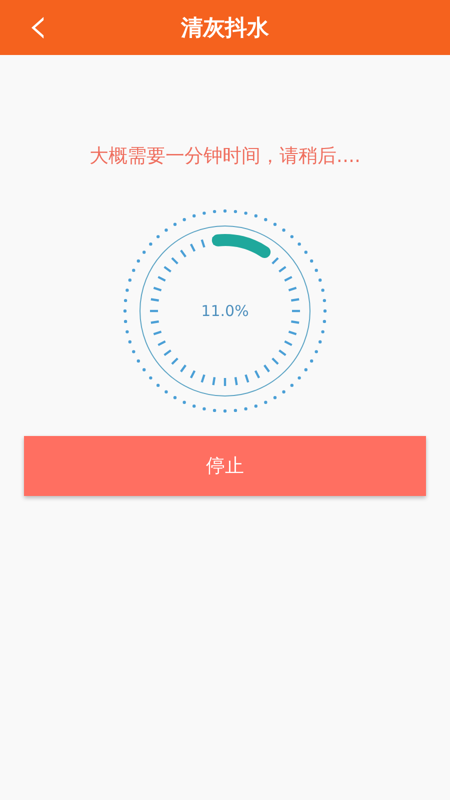 Image resolution: width=450 pixels, height=800 pixels. I want to click on page-title: 清灰抖水, so click(225, 28).